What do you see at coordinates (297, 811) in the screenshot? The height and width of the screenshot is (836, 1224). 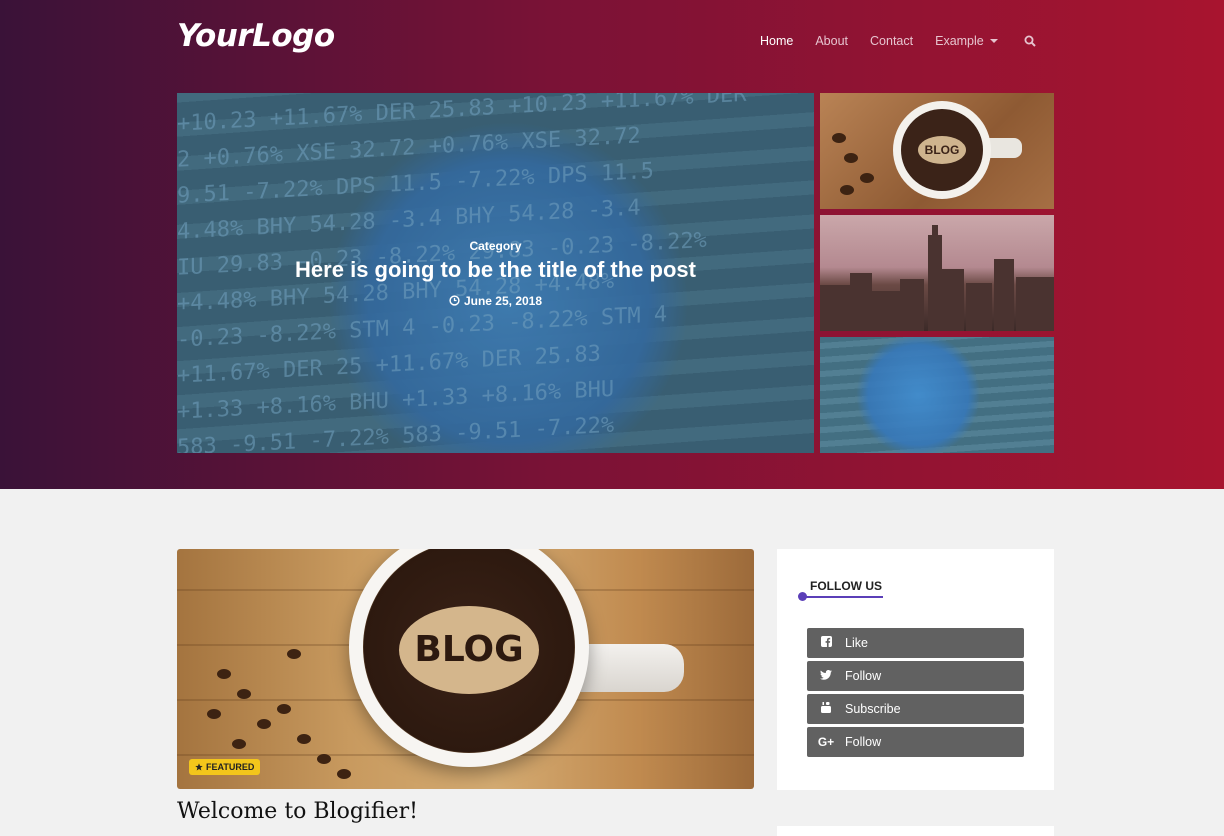 I see `post-title: Welcome to Blogifier!` at bounding box center [297, 811].